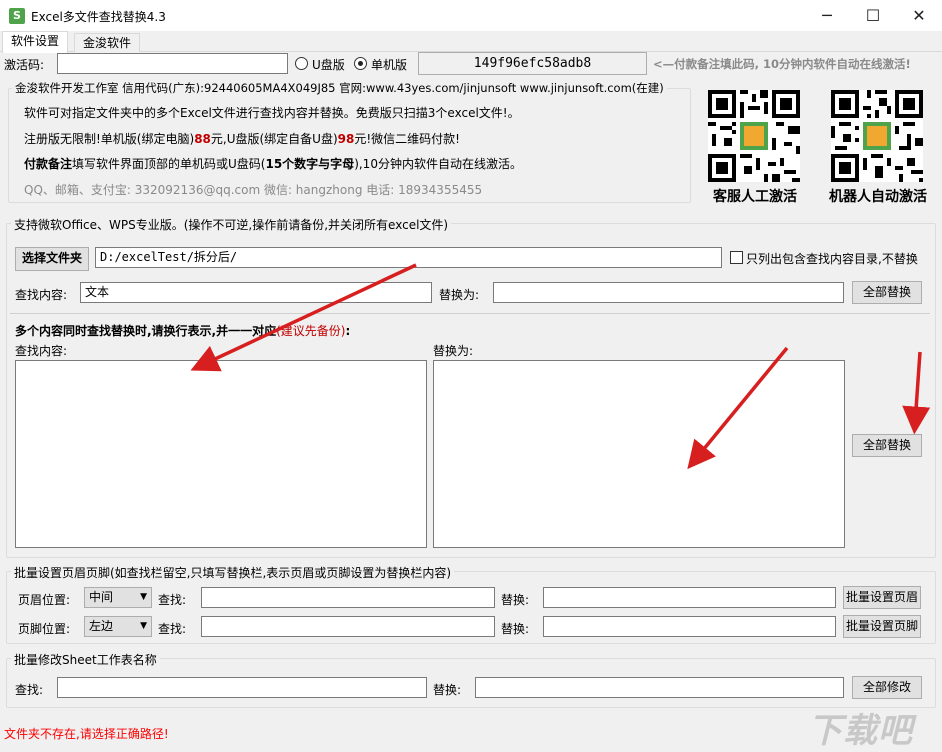 The width and height of the screenshot is (942, 752). I want to click on payment-note-label: 付款备注, so click(48, 164).